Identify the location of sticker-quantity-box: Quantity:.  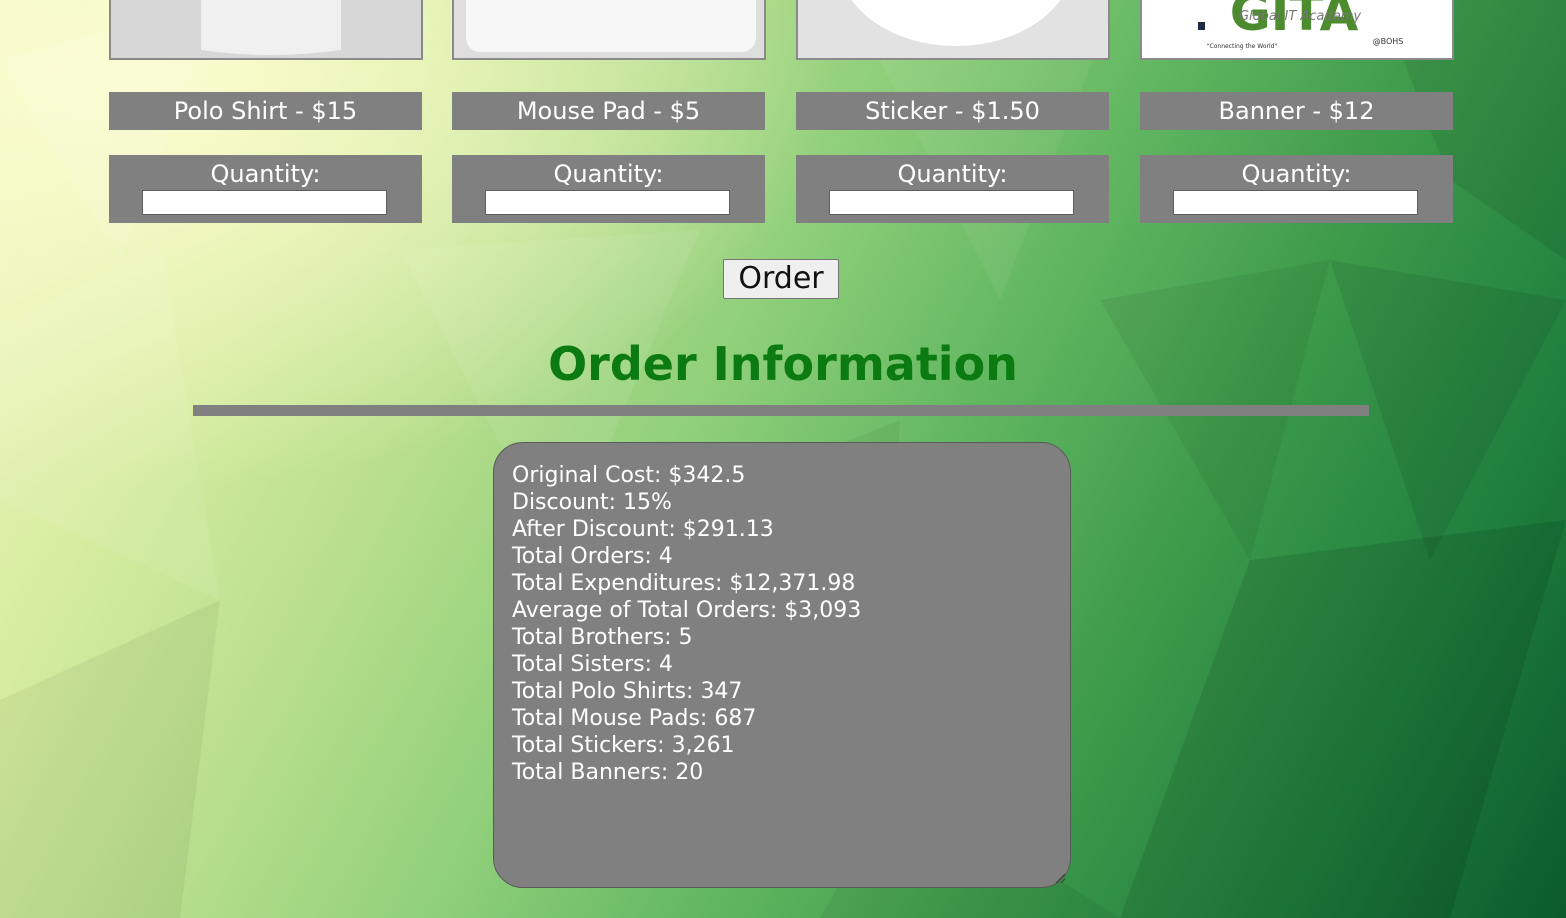
(952, 189).